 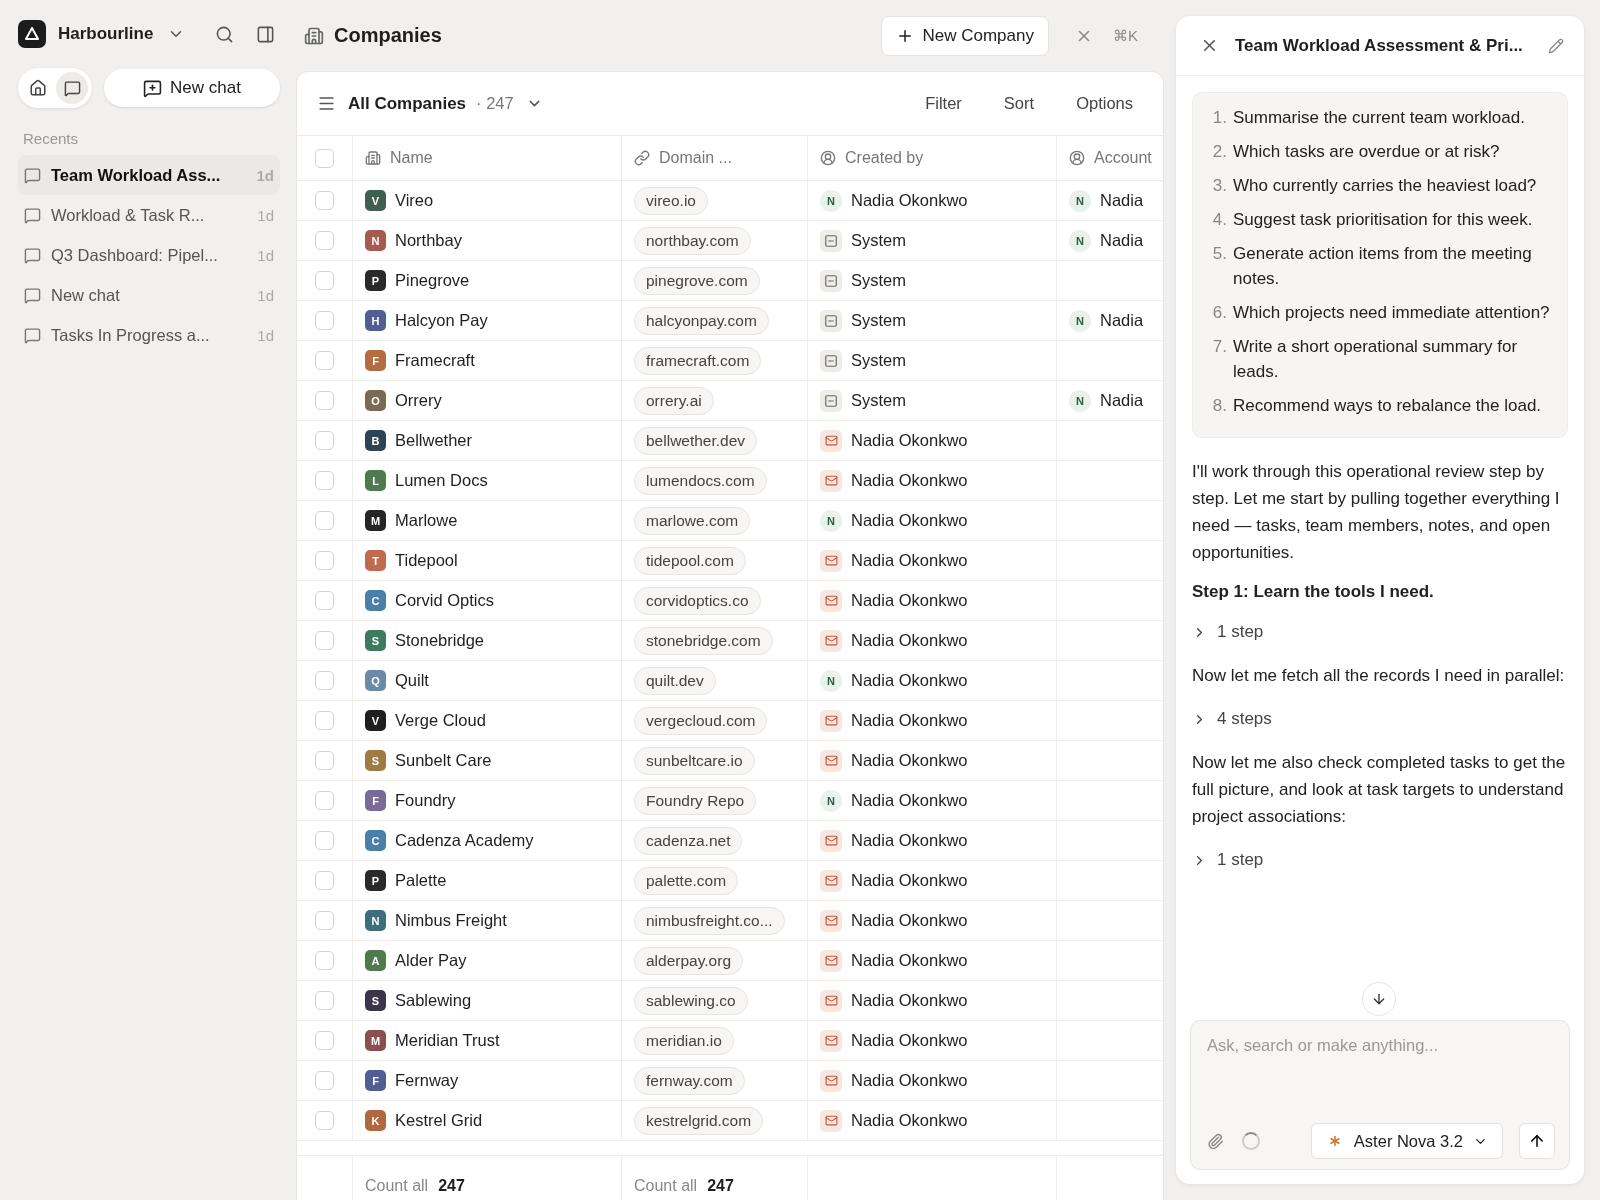 I want to click on domain-tag: tidepool.com, so click(x=690, y=560).